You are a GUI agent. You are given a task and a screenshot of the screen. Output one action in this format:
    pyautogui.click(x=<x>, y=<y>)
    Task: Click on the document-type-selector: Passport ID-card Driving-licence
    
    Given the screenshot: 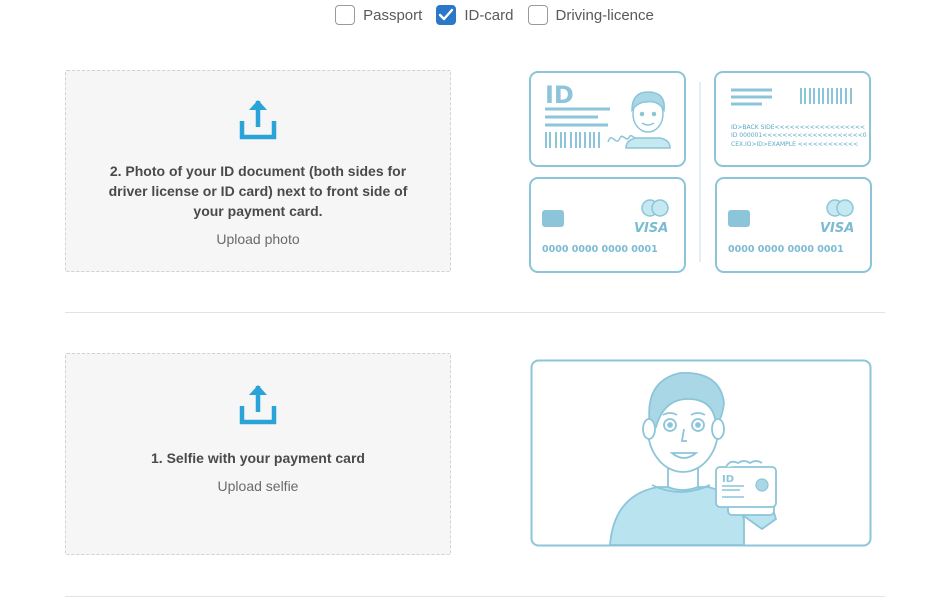 What is the action you would take?
    pyautogui.click(x=474, y=15)
    